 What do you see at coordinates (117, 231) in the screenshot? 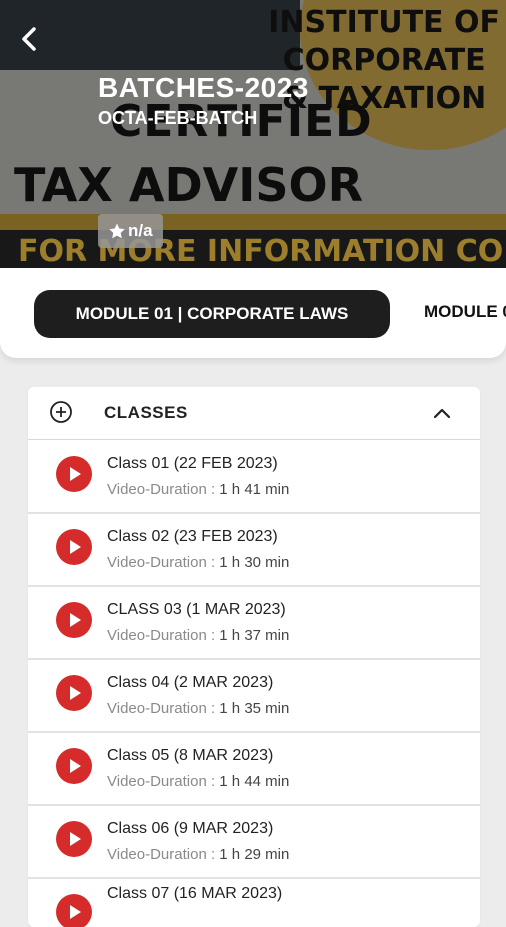
I see `star-icon` at bounding box center [117, 231].